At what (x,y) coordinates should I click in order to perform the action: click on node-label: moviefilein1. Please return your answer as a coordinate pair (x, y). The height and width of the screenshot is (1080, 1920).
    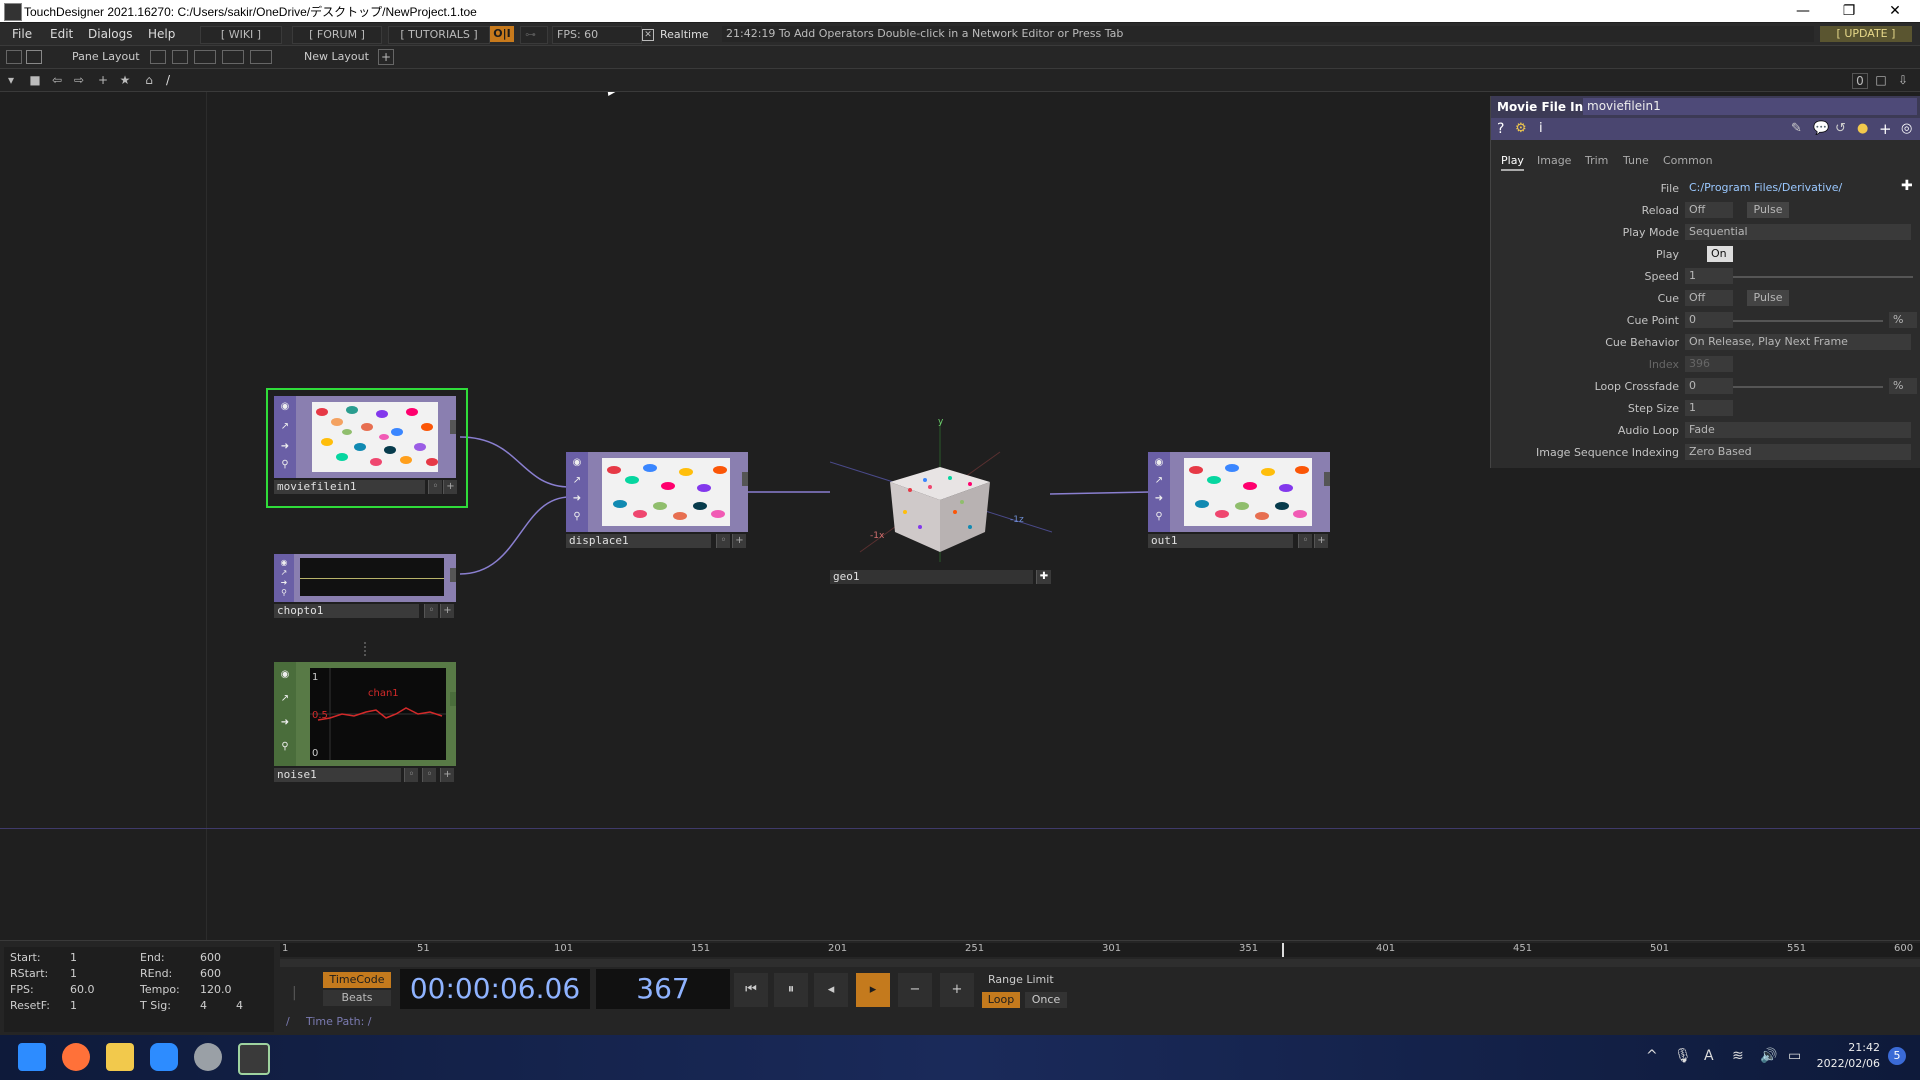
    Looking at the image, I should click on (349, 487).